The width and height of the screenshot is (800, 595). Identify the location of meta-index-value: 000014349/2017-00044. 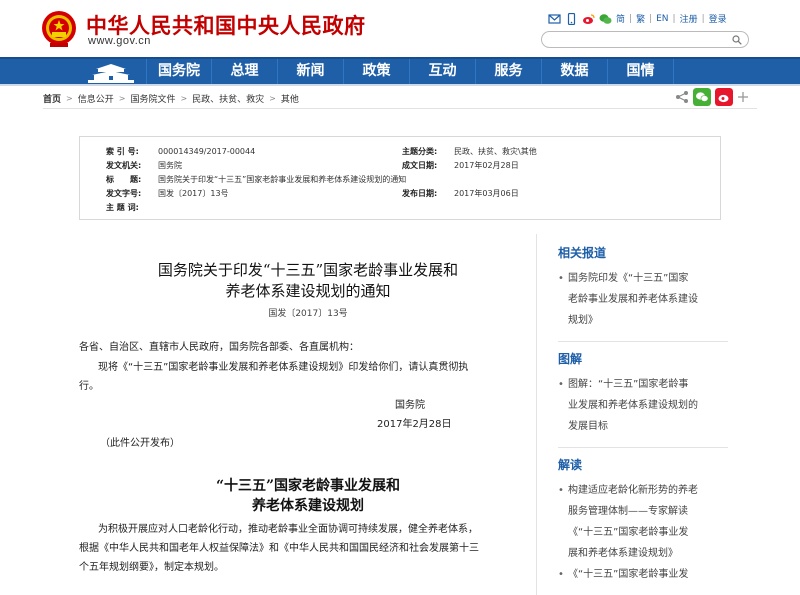
(207, 151).